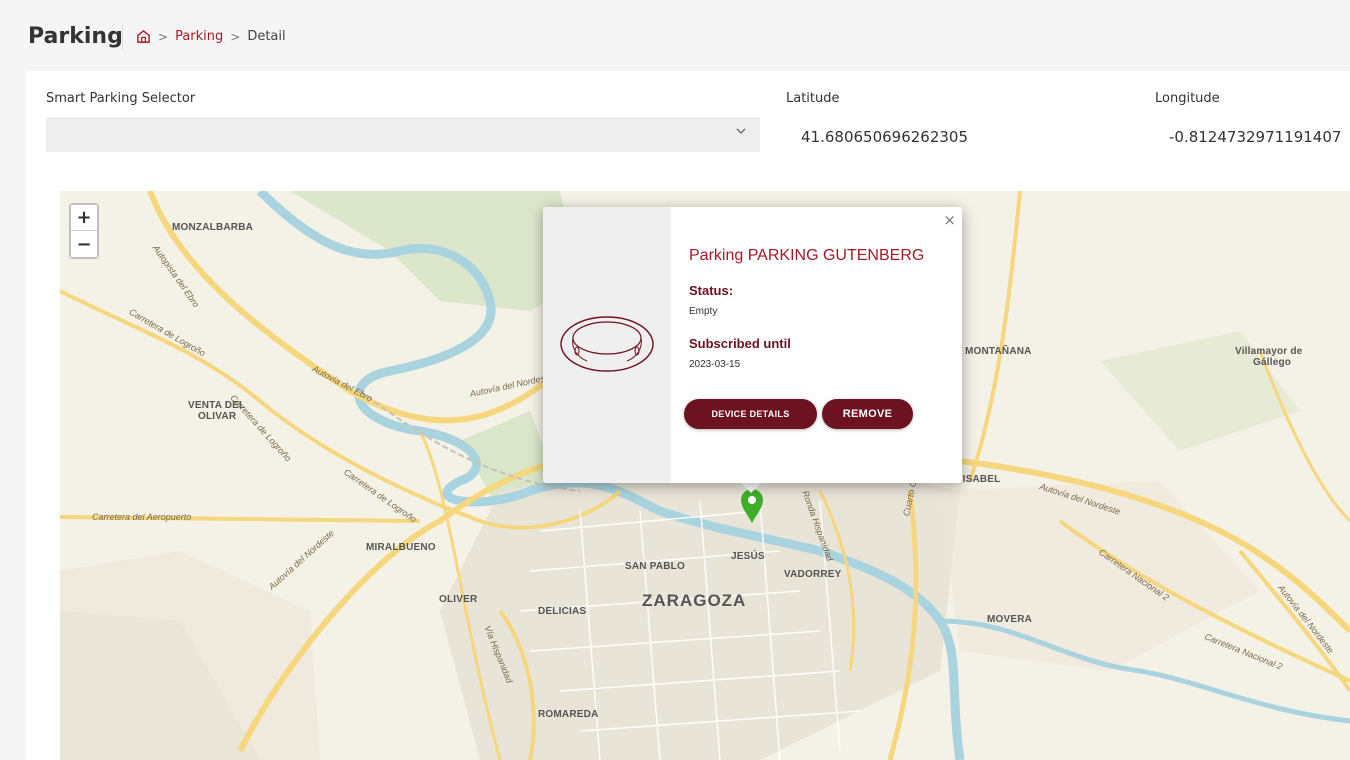 Image resolution: width=1350 pixels, height=760 pixels. What do you see at coordinates (122, 37) in the screenshot?
I see `title-divider` at bounding box center [122, 37].